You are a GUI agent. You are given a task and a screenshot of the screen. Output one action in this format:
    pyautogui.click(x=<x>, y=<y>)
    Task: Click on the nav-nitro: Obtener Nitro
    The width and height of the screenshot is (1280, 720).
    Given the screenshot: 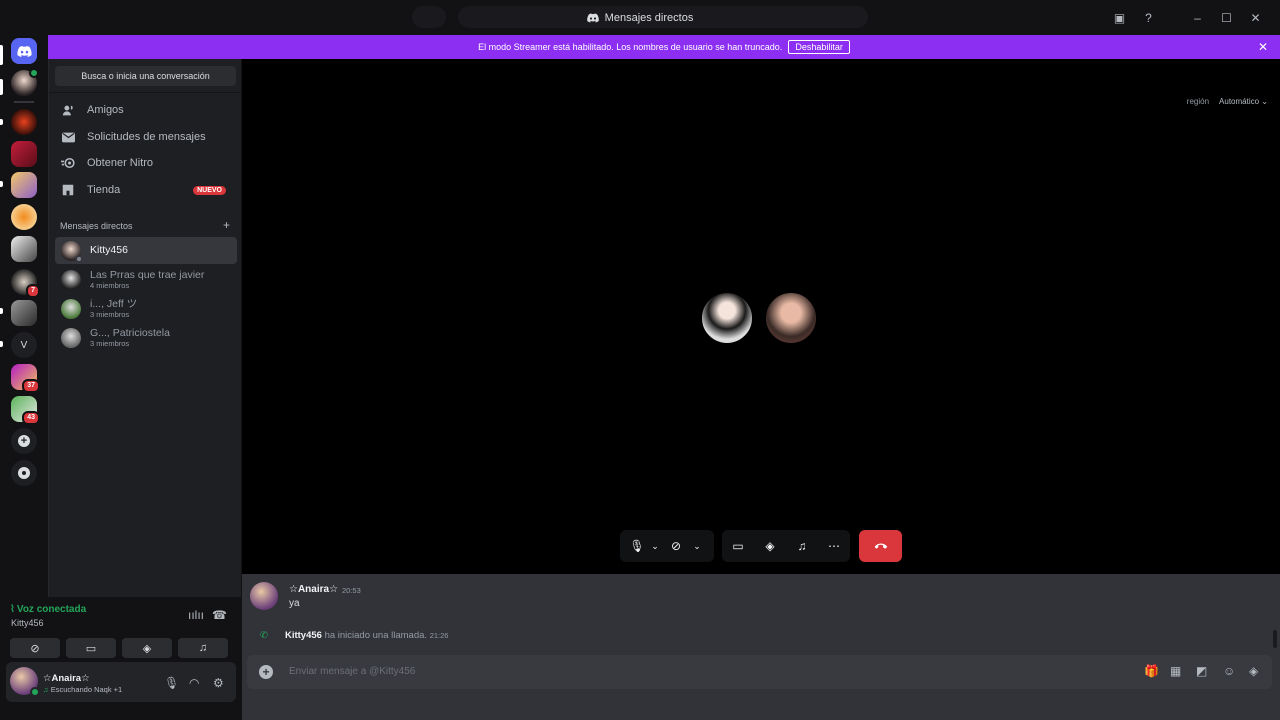 What is the action you would take?
    pyautogui.click(x=145, y=163)
    